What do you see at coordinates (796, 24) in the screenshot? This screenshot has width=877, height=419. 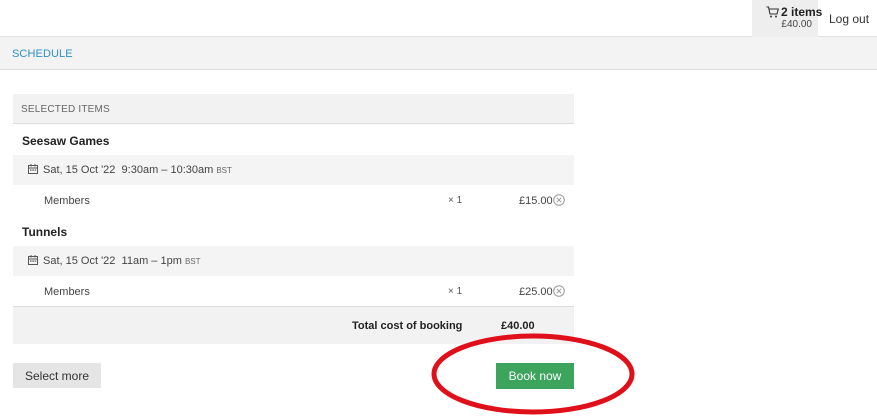 I see `cart-total: £40.00` at bounding box center [796, 24].